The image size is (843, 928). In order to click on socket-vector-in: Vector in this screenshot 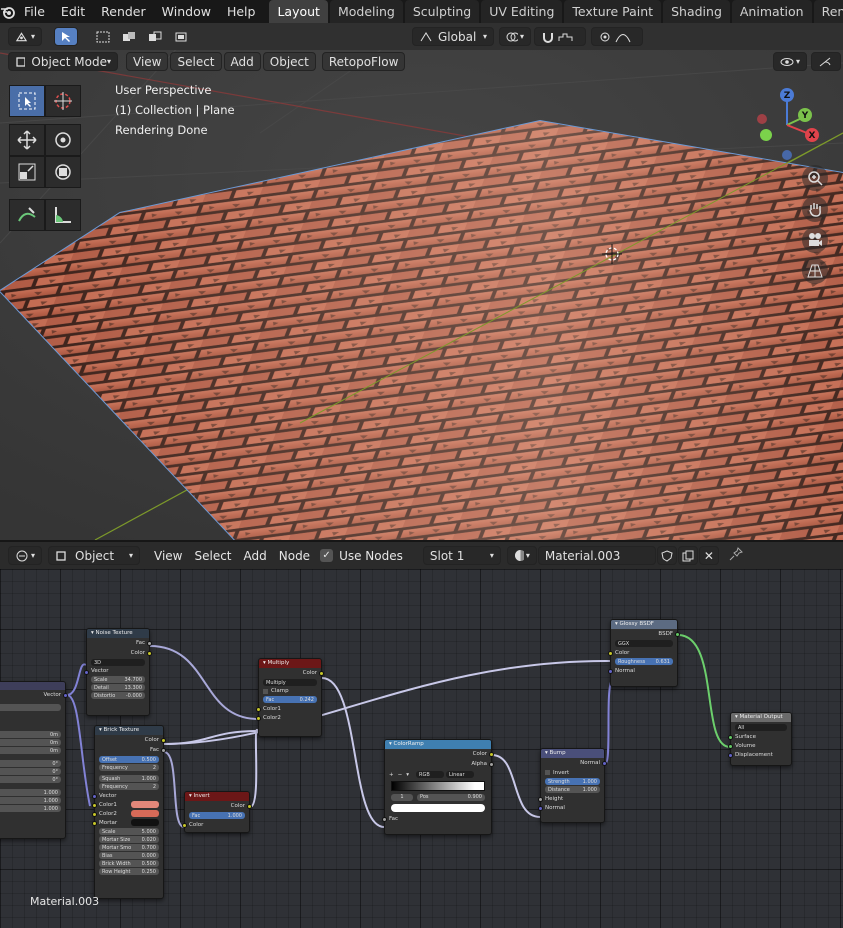, I will do `click(116, 671)`.